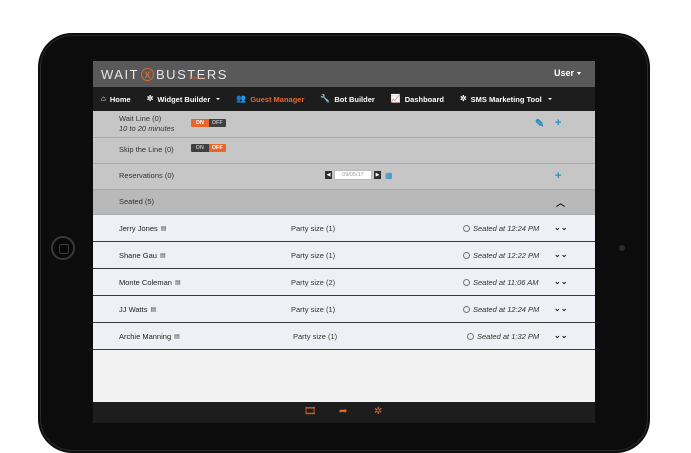  I want to click on guest-name: Jerry Jones ▤, so click(142, 228).